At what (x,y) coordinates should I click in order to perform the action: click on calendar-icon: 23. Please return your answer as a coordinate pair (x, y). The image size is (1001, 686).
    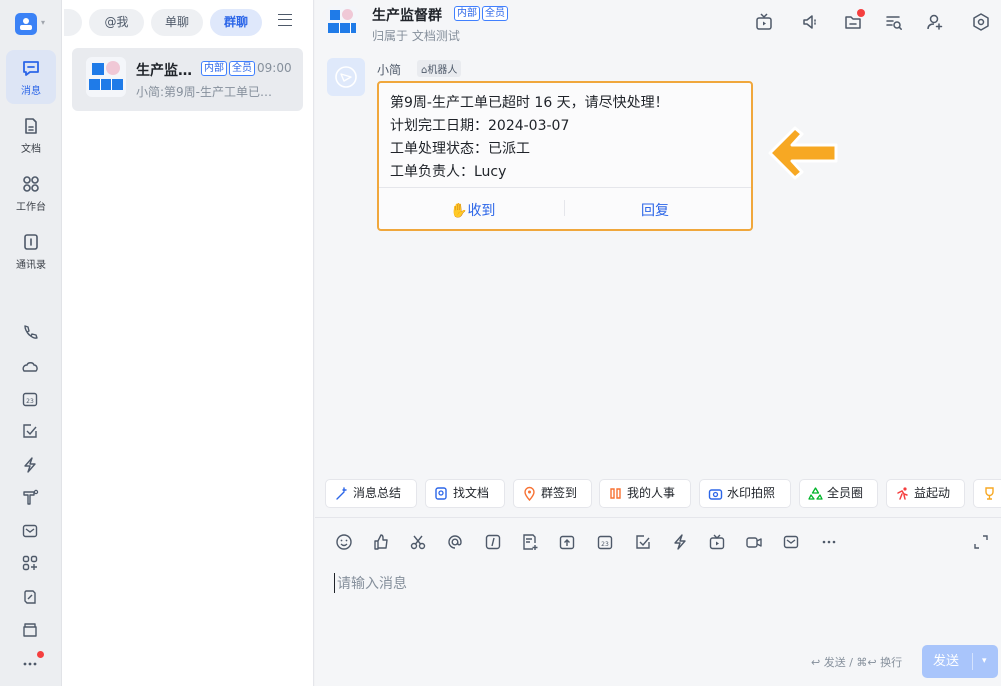
    Looking at the image, I should click on (30, 399).